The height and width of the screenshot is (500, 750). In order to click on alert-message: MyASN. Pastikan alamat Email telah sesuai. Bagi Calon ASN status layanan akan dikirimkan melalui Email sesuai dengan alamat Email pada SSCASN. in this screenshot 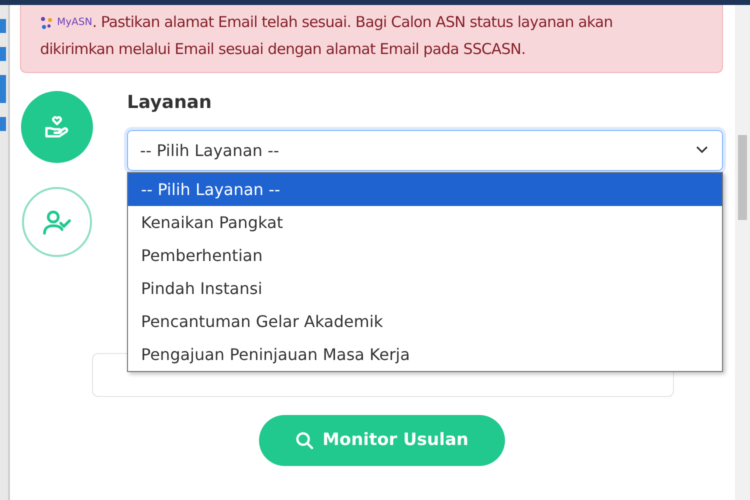, I will do `click(327, 36)`.